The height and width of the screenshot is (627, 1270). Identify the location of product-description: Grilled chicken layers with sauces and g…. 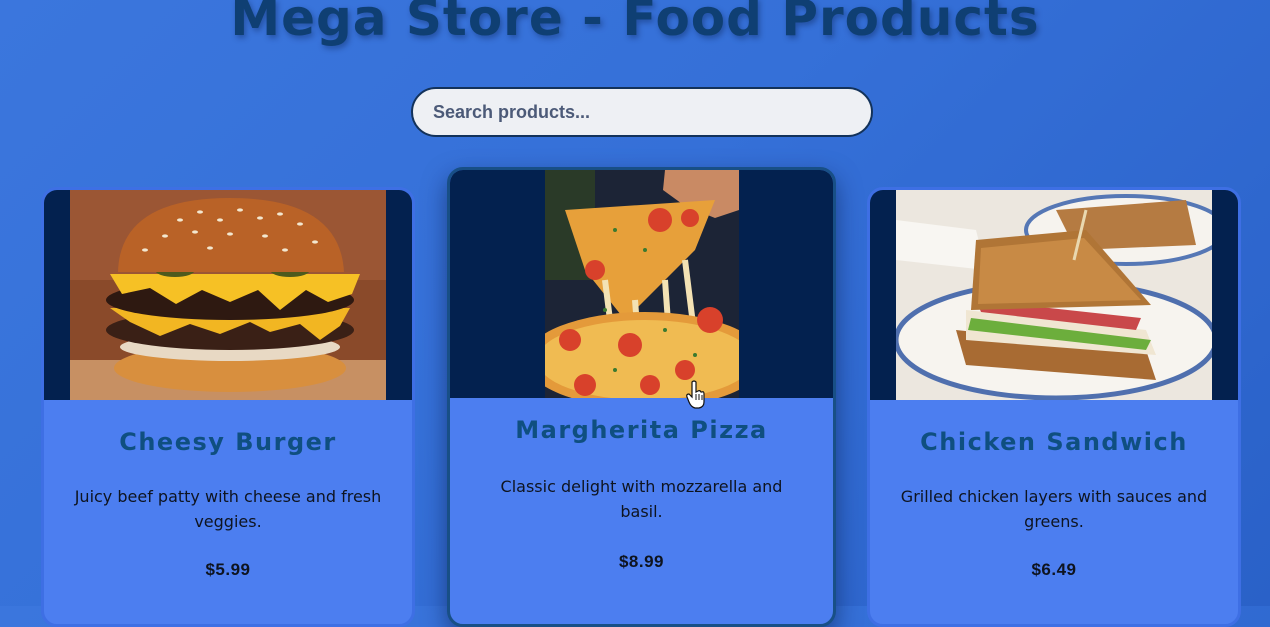
(1054, 509).